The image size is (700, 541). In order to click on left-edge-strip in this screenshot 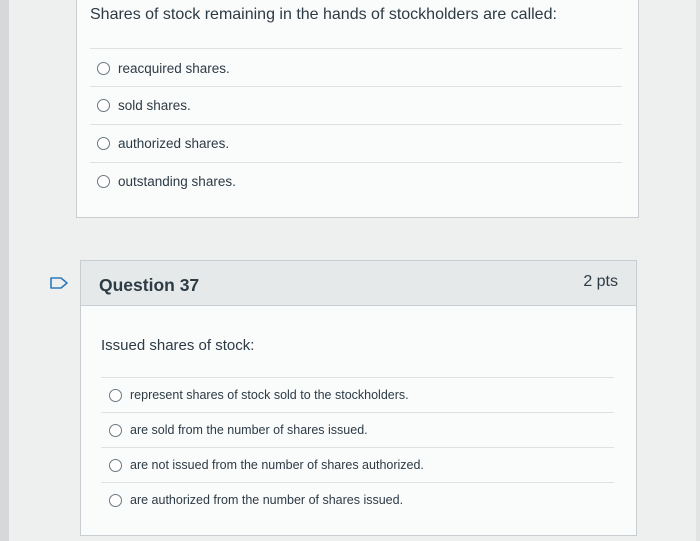, I will do `click(4, 270)`.